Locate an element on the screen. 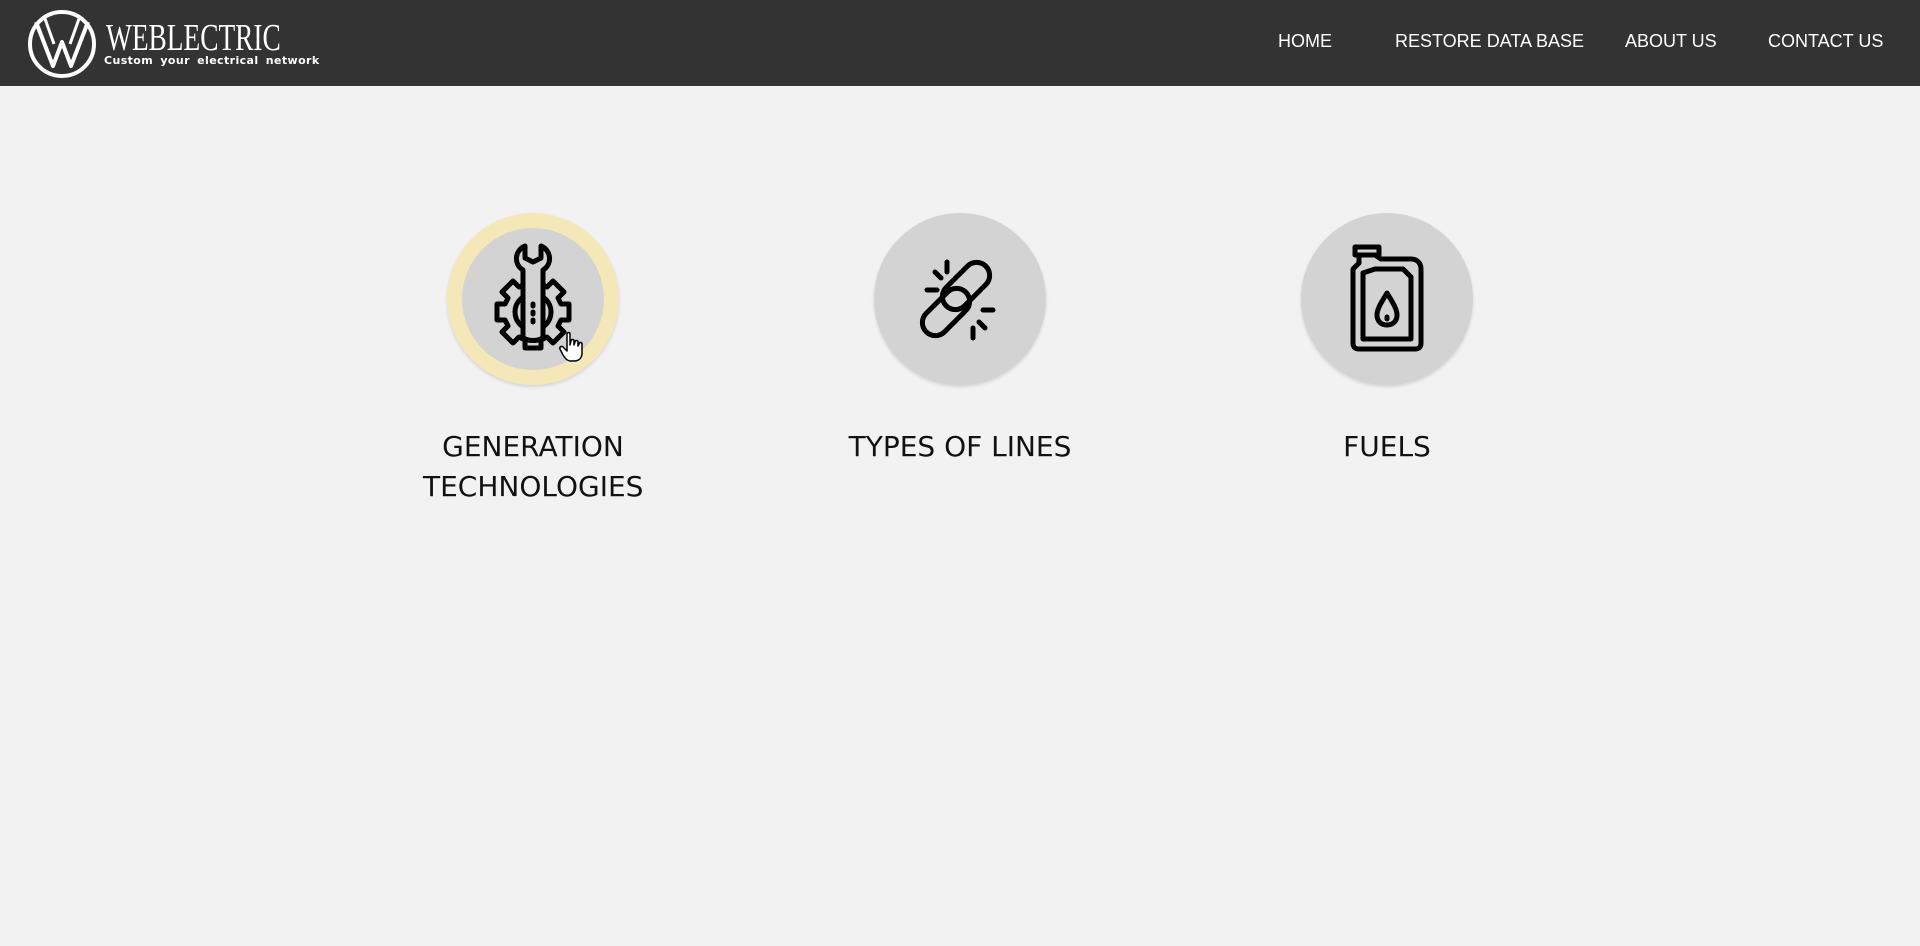 Image resolution: width=1920 pixels, height=946 pixels. generation-technologies-label: GENERATION TECHNOLOGIES is located at coordinates (533, 466).